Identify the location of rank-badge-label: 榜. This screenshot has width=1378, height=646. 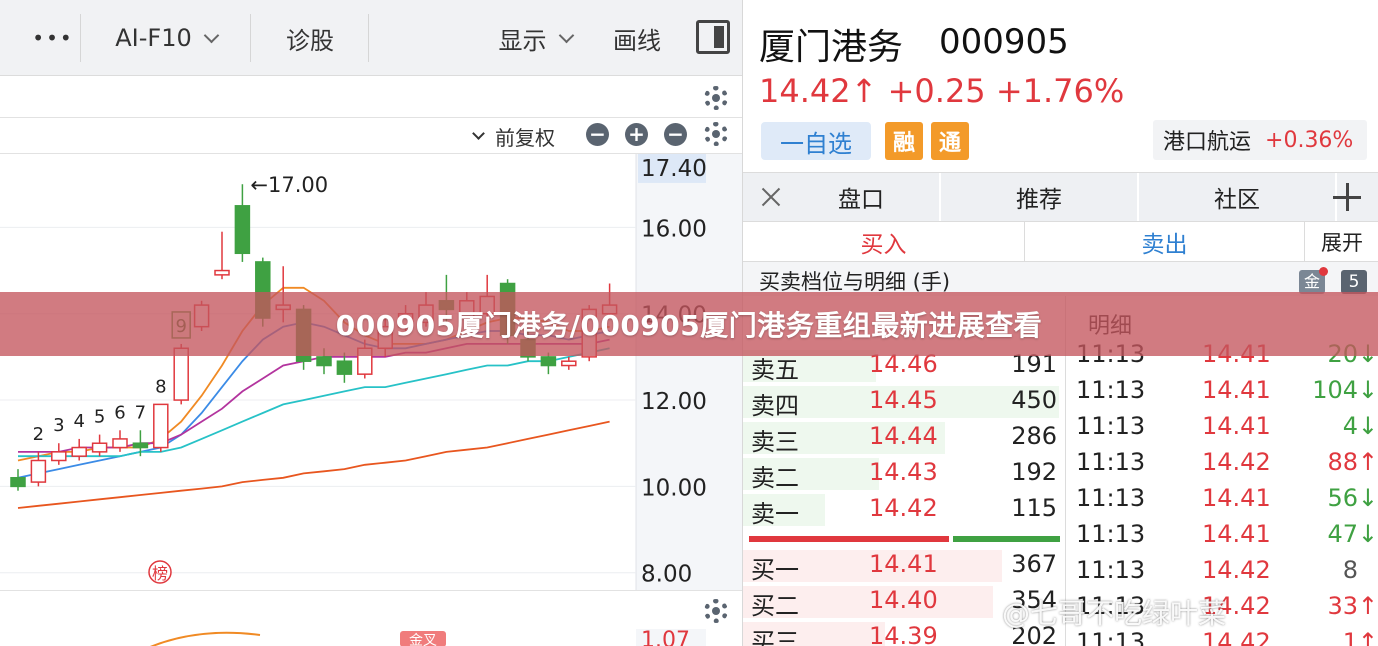
(160, 573).